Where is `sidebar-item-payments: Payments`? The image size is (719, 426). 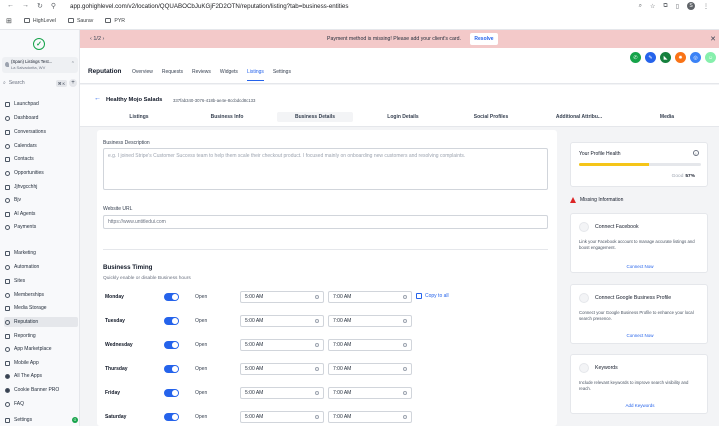 sidebar-item-payments: Payments is located at coordinates (41, 227).